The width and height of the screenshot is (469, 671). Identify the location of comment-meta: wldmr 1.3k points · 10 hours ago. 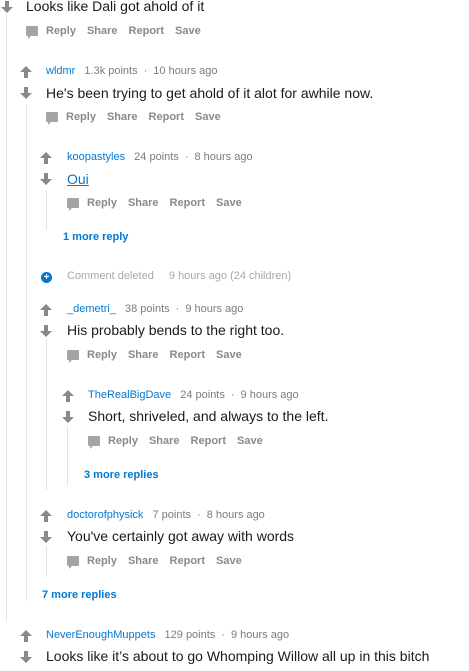
(132, 71).